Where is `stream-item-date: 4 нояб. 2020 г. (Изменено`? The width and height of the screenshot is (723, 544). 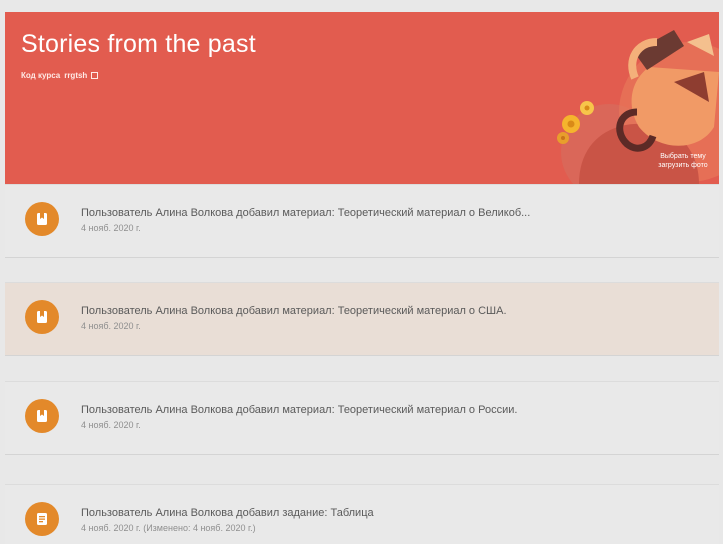
stream-item-date: 4 нояб. 2020 г. (Изменено is located at coordinates (168, 528).